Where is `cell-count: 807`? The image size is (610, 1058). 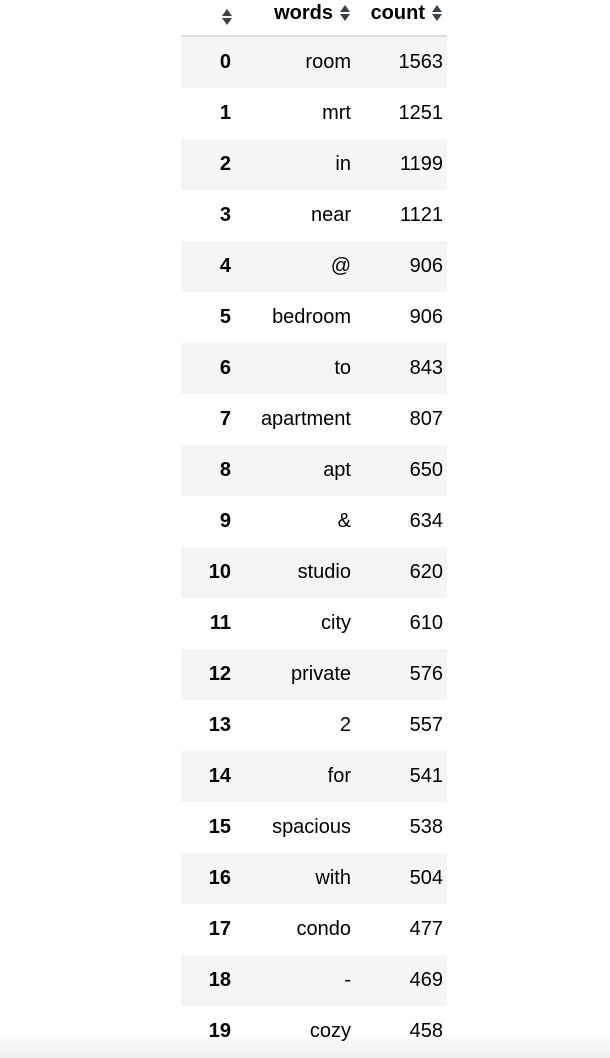 cell-count: 807 is located at coordinates (426, 419).